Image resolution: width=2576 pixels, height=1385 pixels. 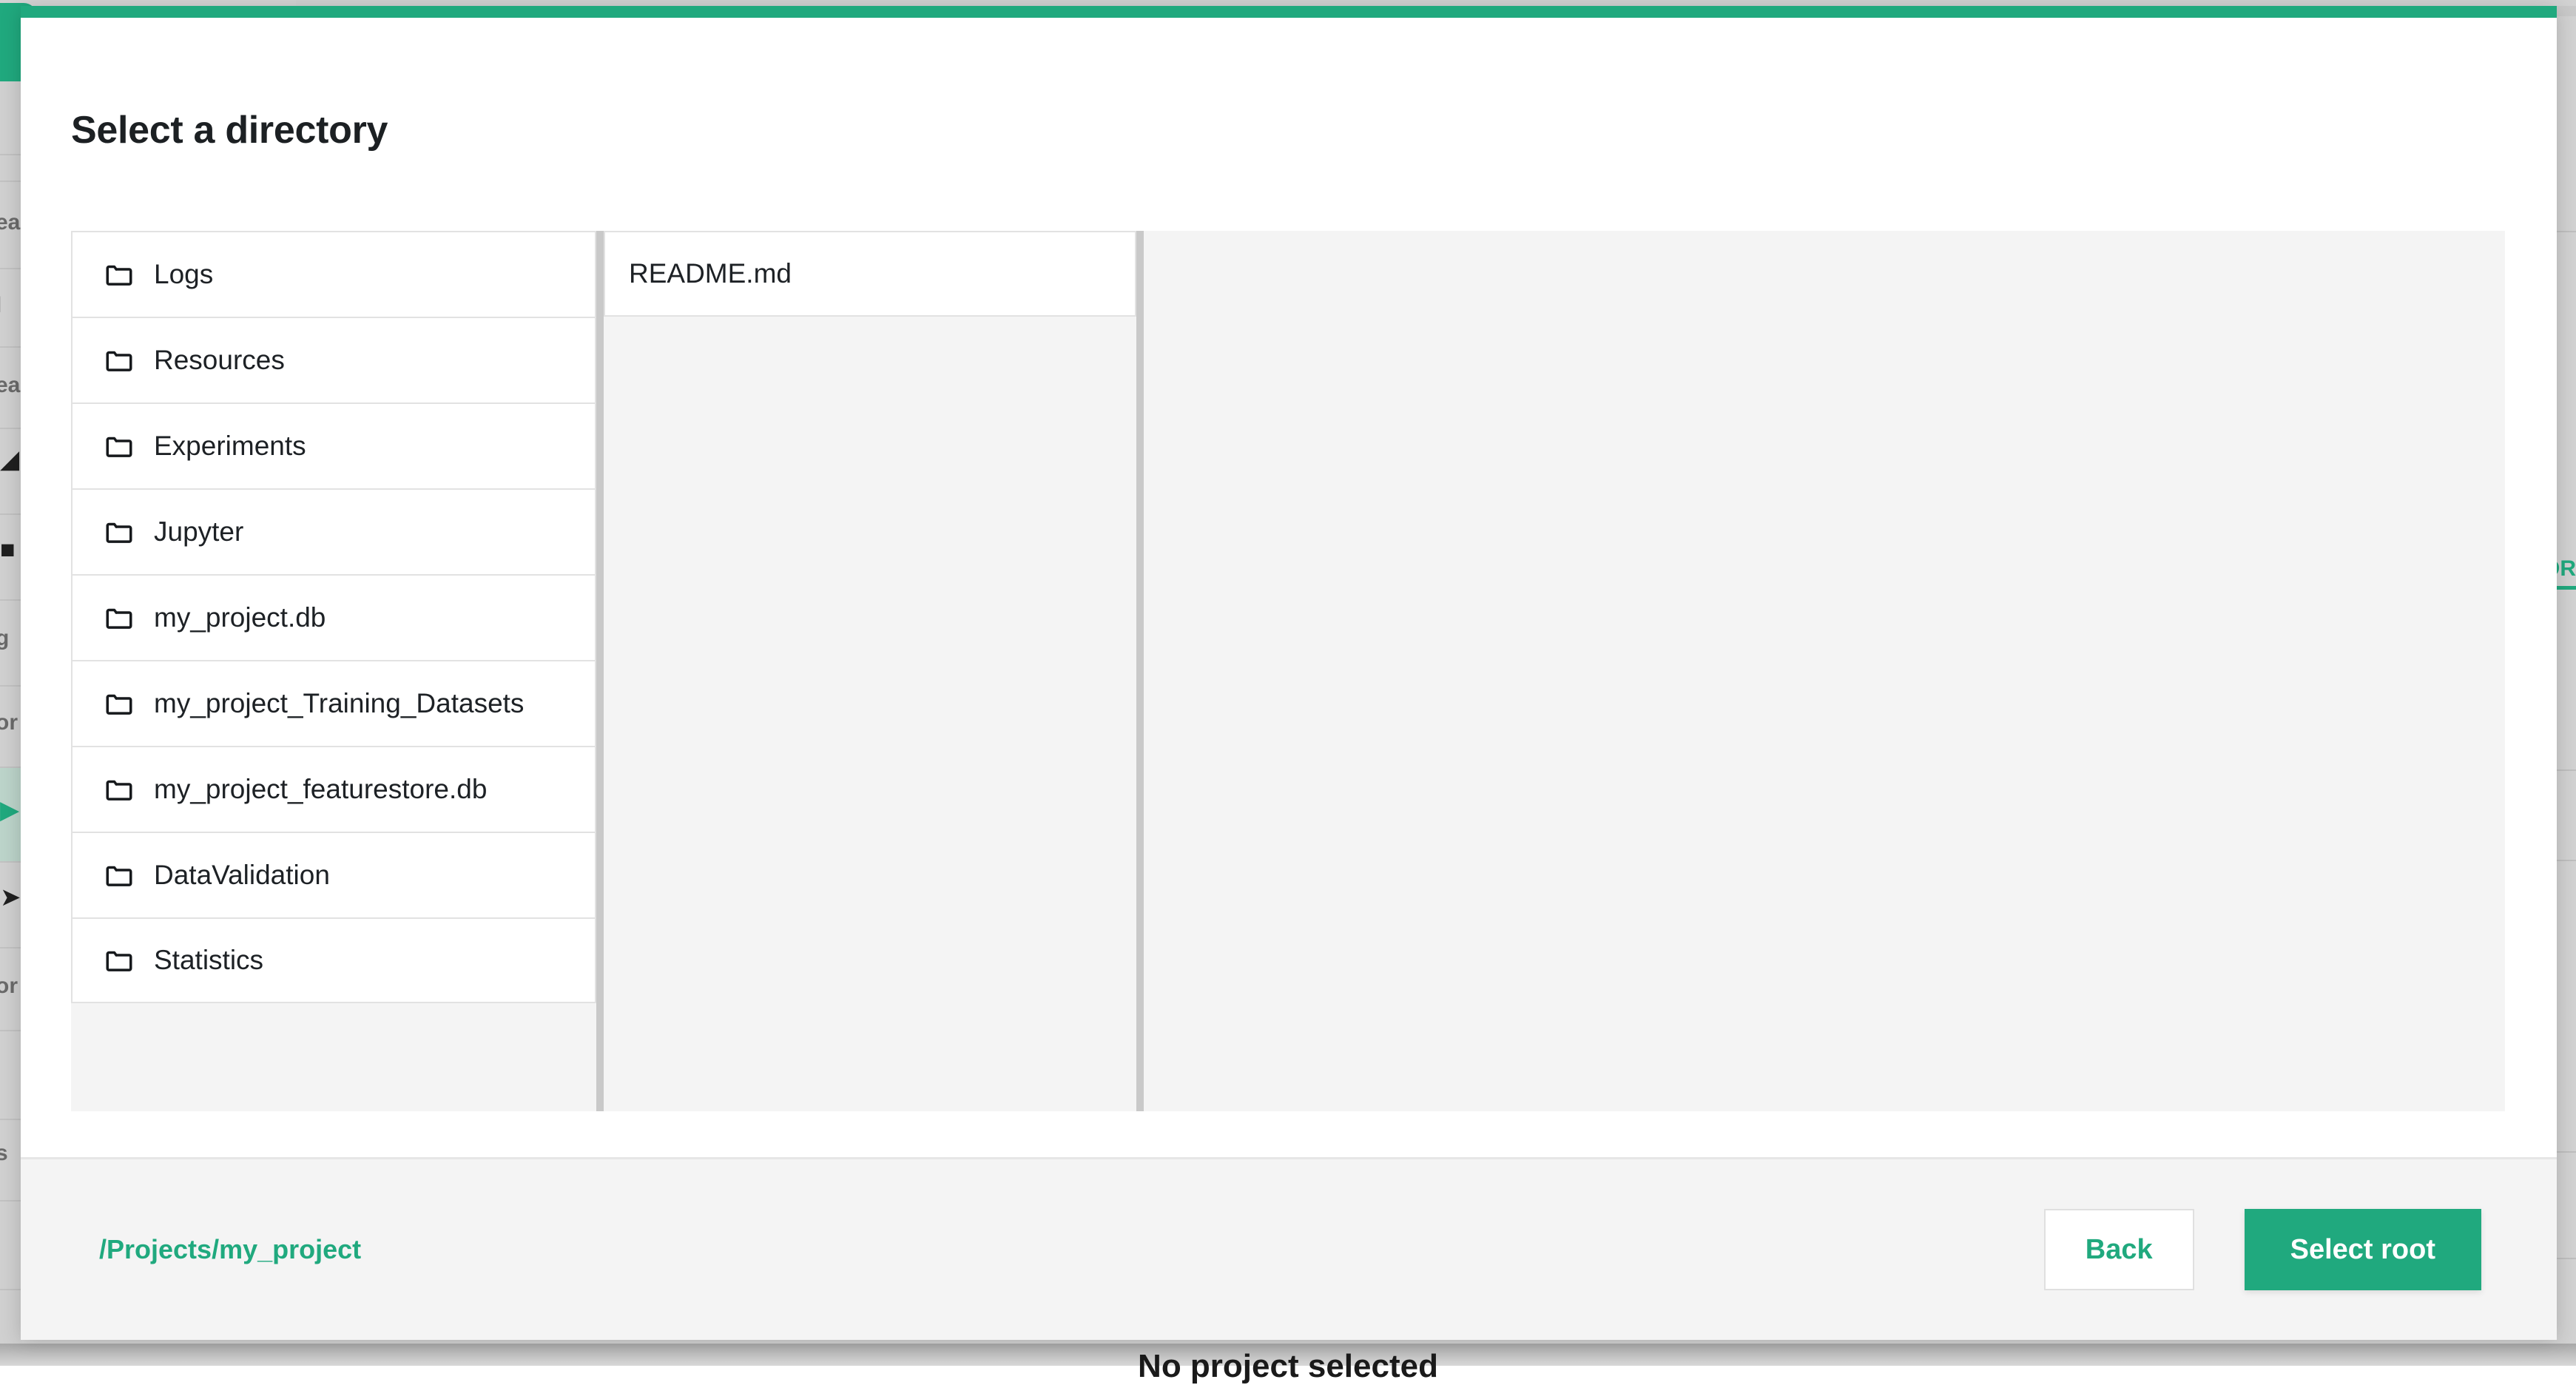 I want to click on background-arrow-icon: ➤, so click(x=10, y=897).